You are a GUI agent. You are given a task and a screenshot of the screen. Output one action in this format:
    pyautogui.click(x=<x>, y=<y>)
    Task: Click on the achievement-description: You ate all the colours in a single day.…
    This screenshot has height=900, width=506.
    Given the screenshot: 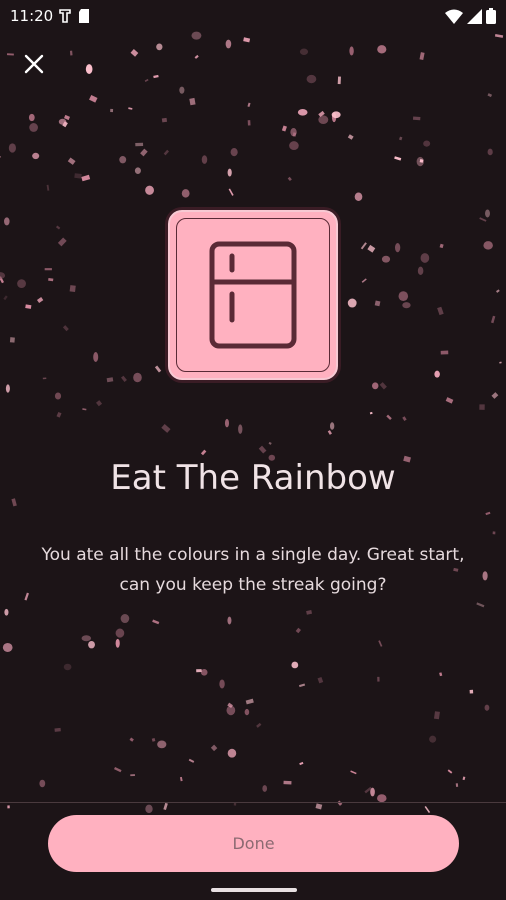 What is the action you would take?
    pyautogui.click(x=253, y=570)
    